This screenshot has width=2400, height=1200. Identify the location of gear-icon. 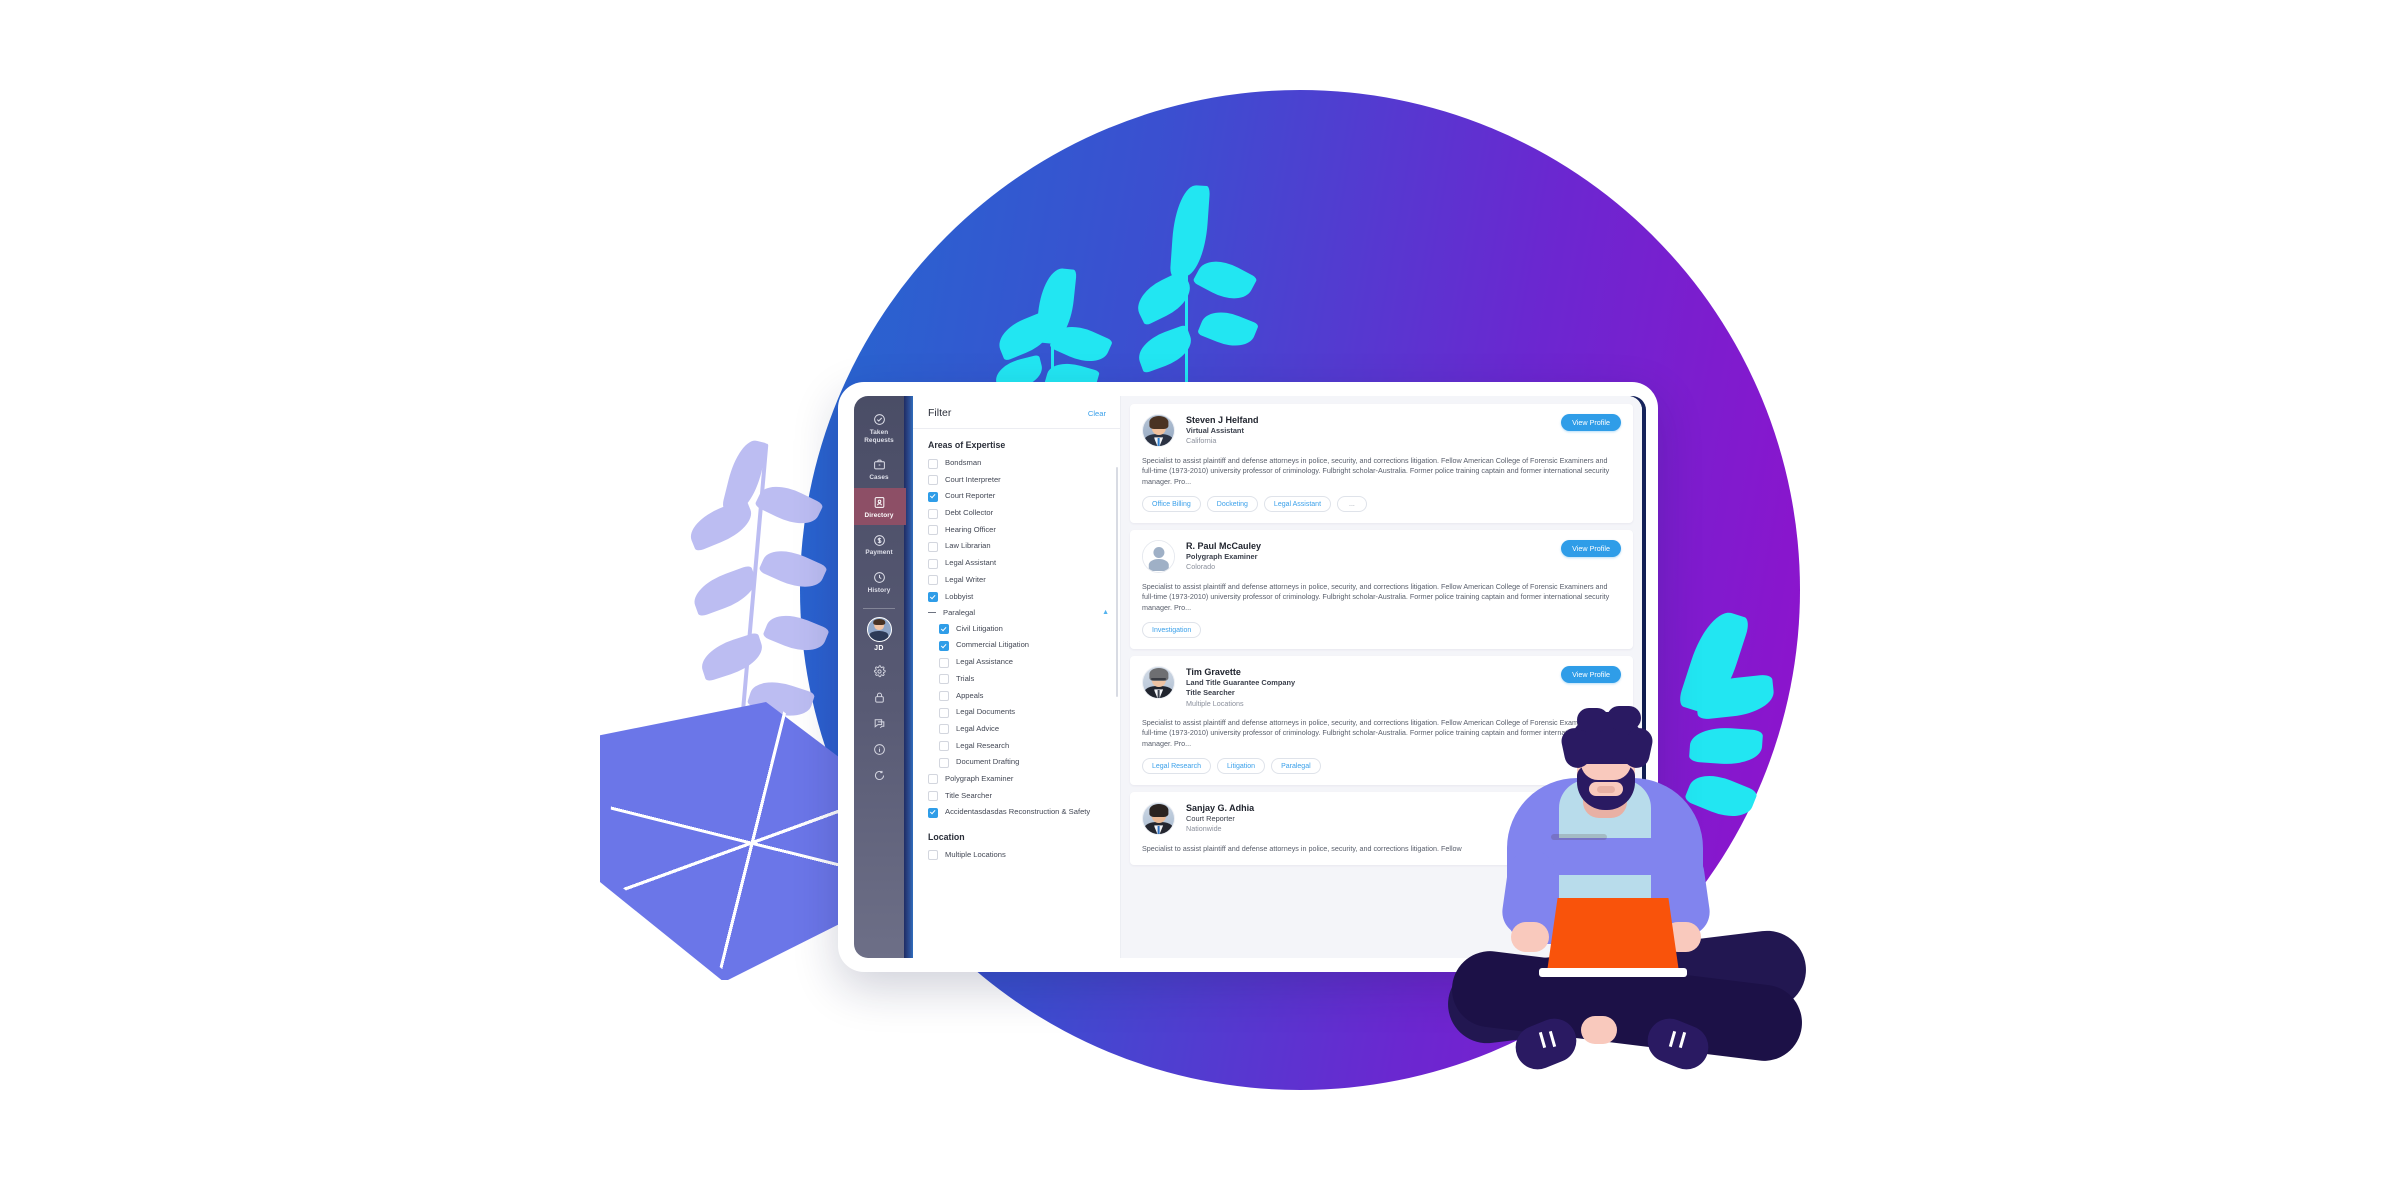
(879, 671).